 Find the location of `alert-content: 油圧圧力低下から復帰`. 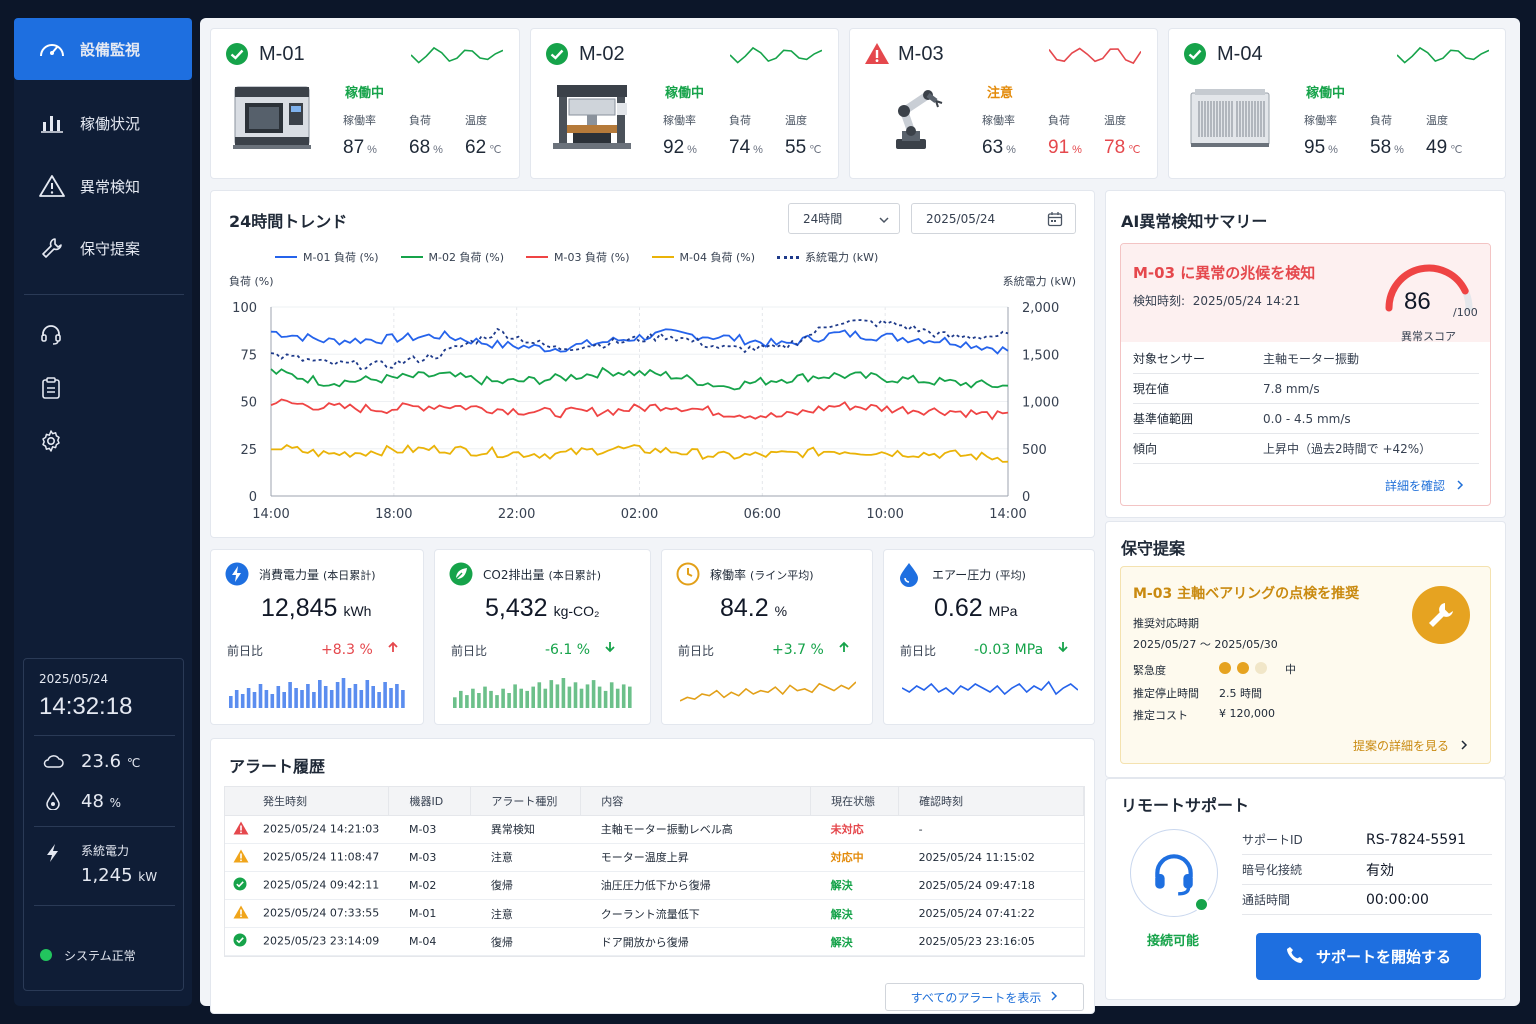

alert-content: 油圧圧力低下から復帰 is located at coordinates (695, 886).